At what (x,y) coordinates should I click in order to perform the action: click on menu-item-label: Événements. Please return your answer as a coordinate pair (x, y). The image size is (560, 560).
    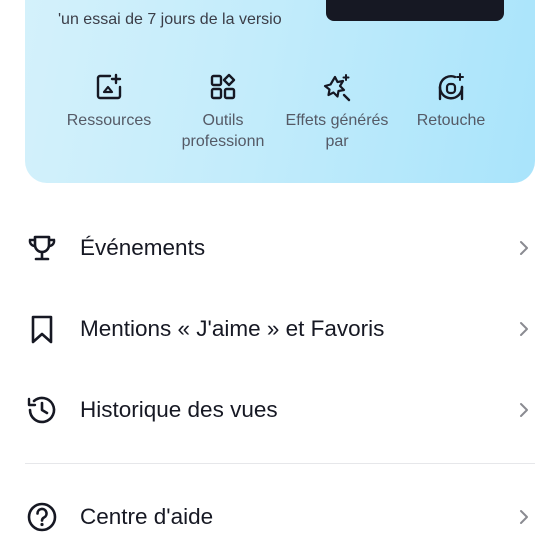
    Looking at the image, I should click on (143, 247).